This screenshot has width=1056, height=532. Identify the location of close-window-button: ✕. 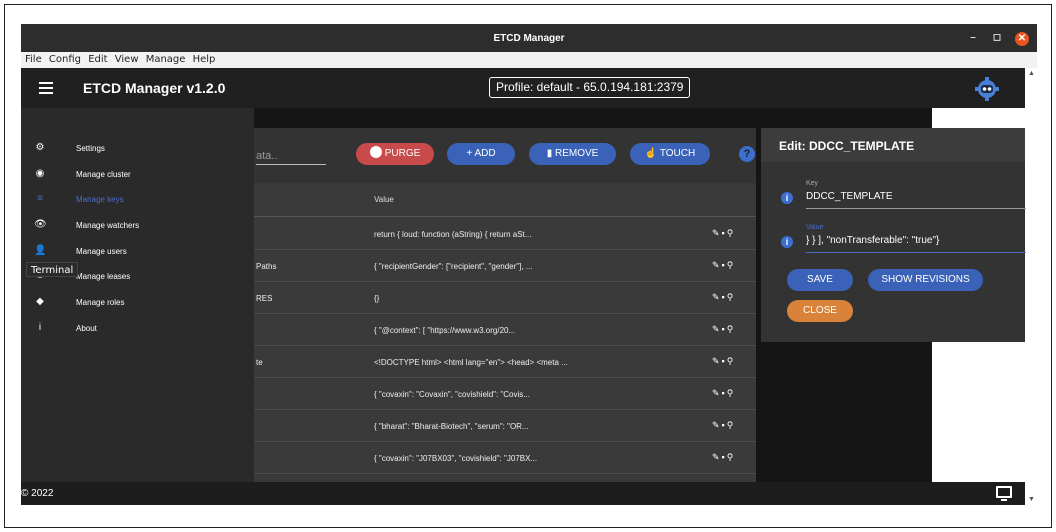
(1022, 39).